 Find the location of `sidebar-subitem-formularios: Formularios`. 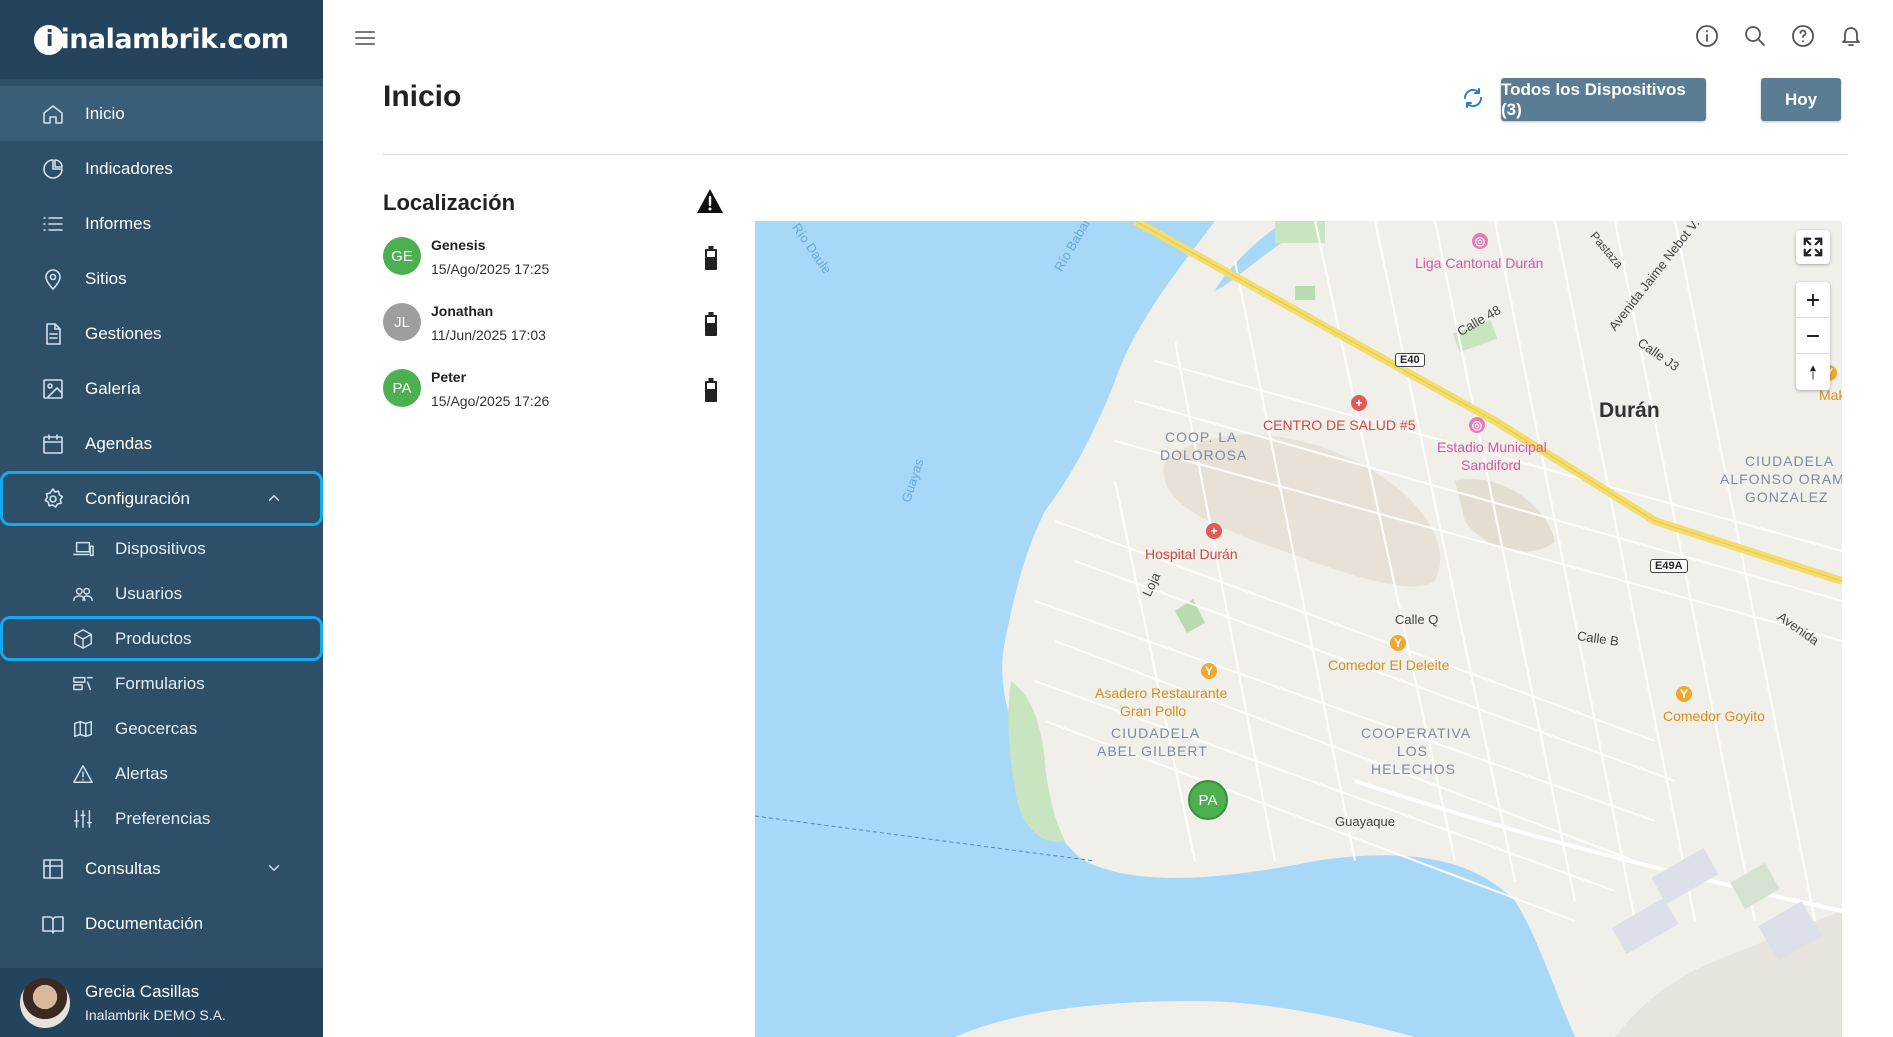

sidebar-subitem-formularios: Formularios is located at coordinates (161, 683).